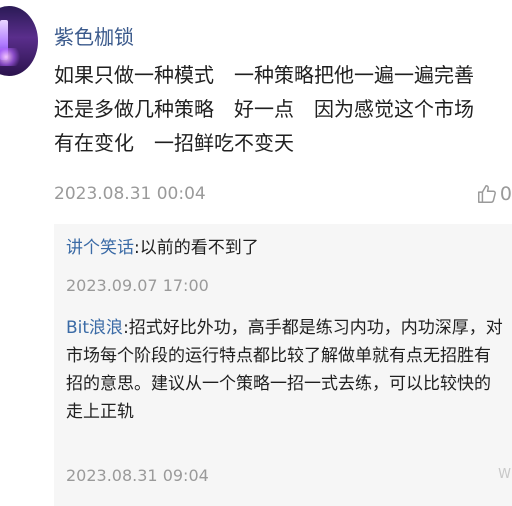 Image resolution: width=512 pixels, height=506 pixels. I want to click on reply-text: 以前的看不到了, so click(199, 248).